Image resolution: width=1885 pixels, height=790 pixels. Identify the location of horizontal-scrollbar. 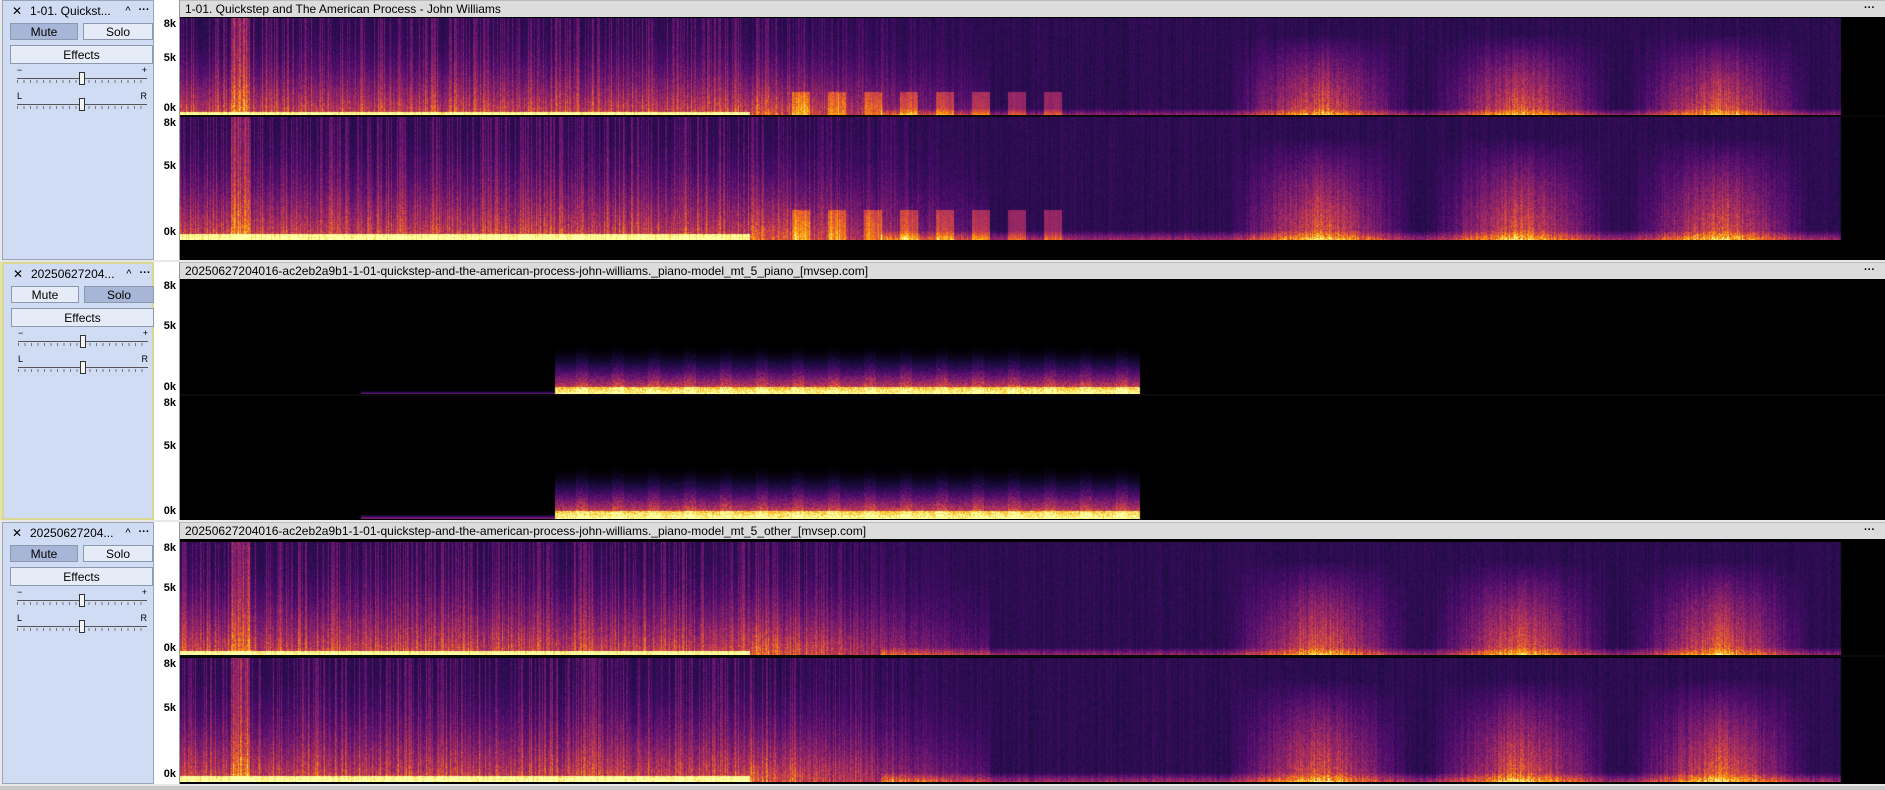
(942, 788).